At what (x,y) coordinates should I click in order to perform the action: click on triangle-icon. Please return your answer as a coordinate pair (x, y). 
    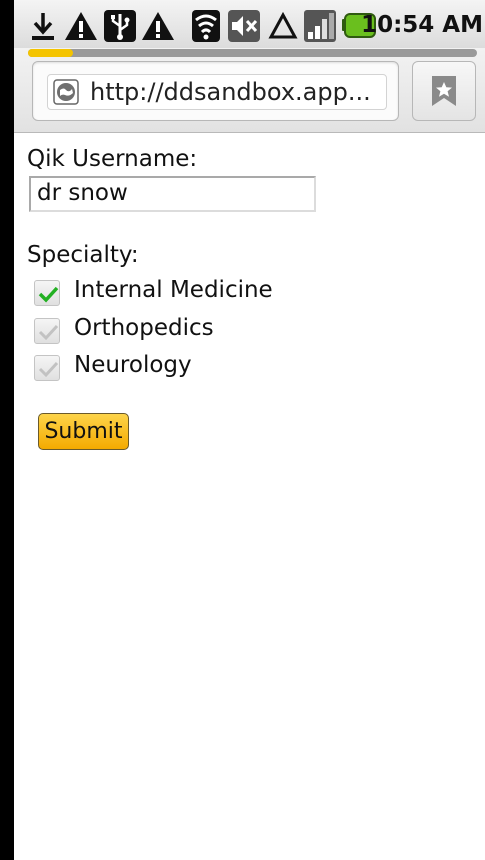
    Looking at the image, I should click on (283, 26).